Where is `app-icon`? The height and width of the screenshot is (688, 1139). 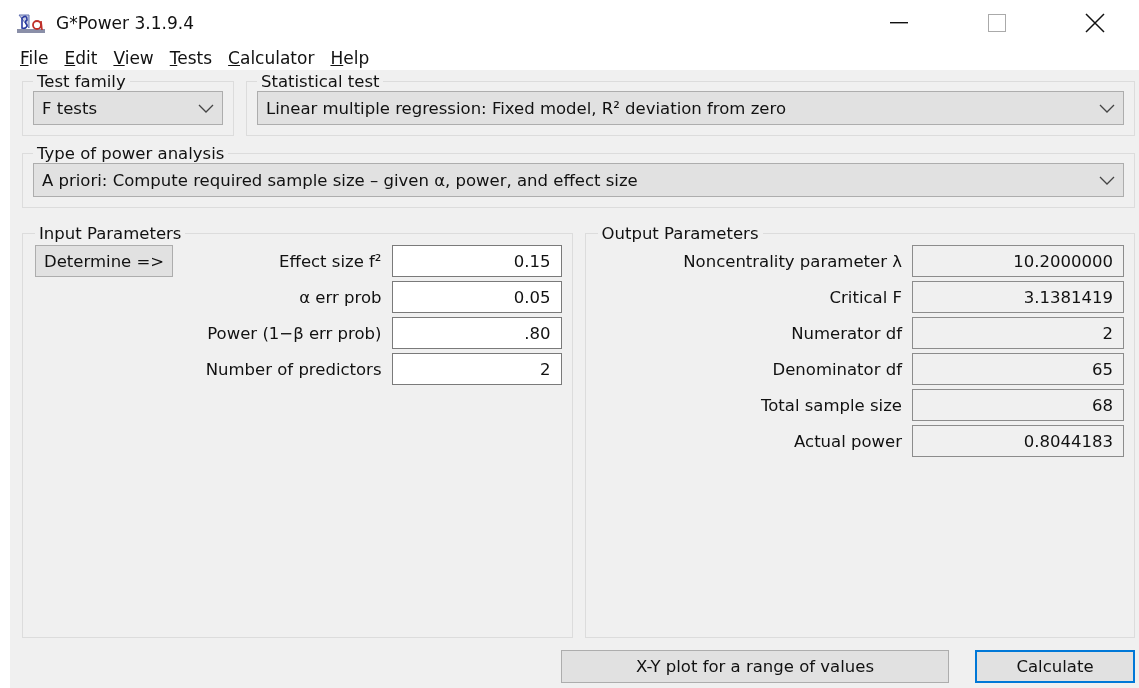
app-icon is located at coordinates (31, 23).